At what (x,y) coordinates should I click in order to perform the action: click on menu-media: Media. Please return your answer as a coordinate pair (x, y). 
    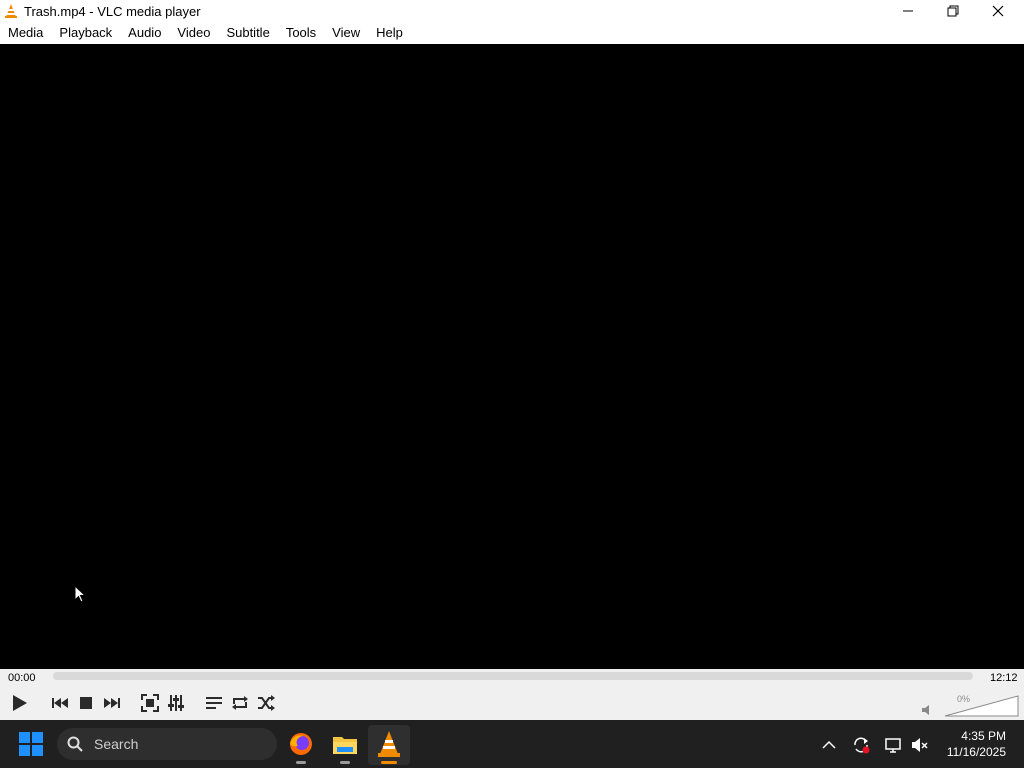
    Looking at the image, I should click on (25, 33).